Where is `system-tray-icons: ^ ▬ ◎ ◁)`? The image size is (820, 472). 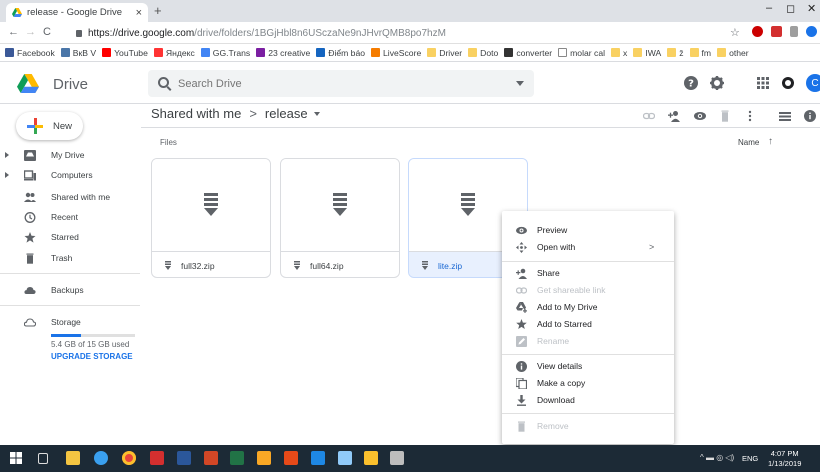
system-tray-icons: ^ ▬ ◎ ◁) is located at coordinates (717, 457).